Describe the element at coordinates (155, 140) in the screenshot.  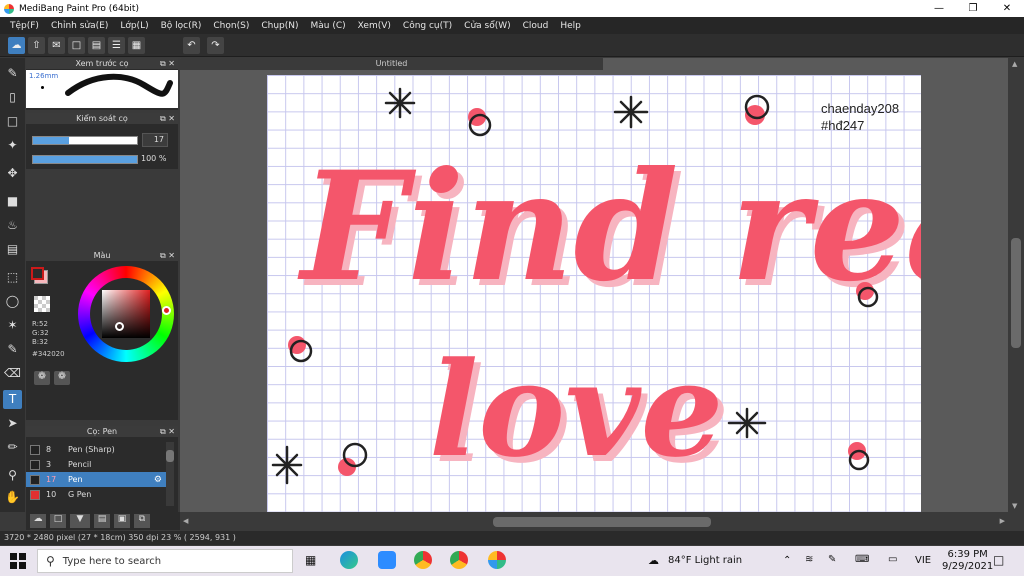
I see `size-value: 17` at that location.